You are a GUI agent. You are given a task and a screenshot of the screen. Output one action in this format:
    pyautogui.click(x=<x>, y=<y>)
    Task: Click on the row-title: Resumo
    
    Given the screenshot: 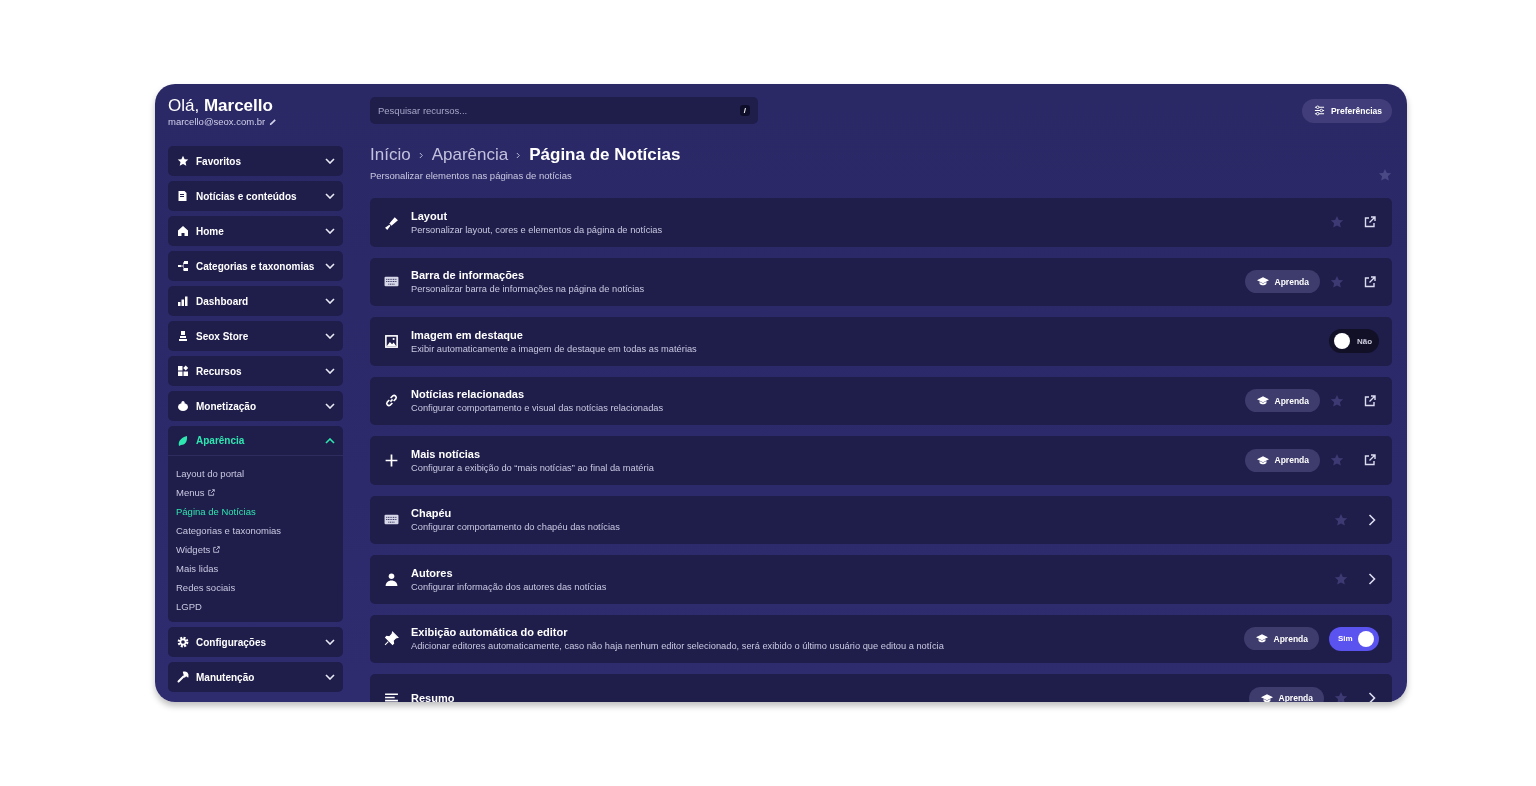 What is the action you would take?
    pyautogui.click(x=433, y=697)
    